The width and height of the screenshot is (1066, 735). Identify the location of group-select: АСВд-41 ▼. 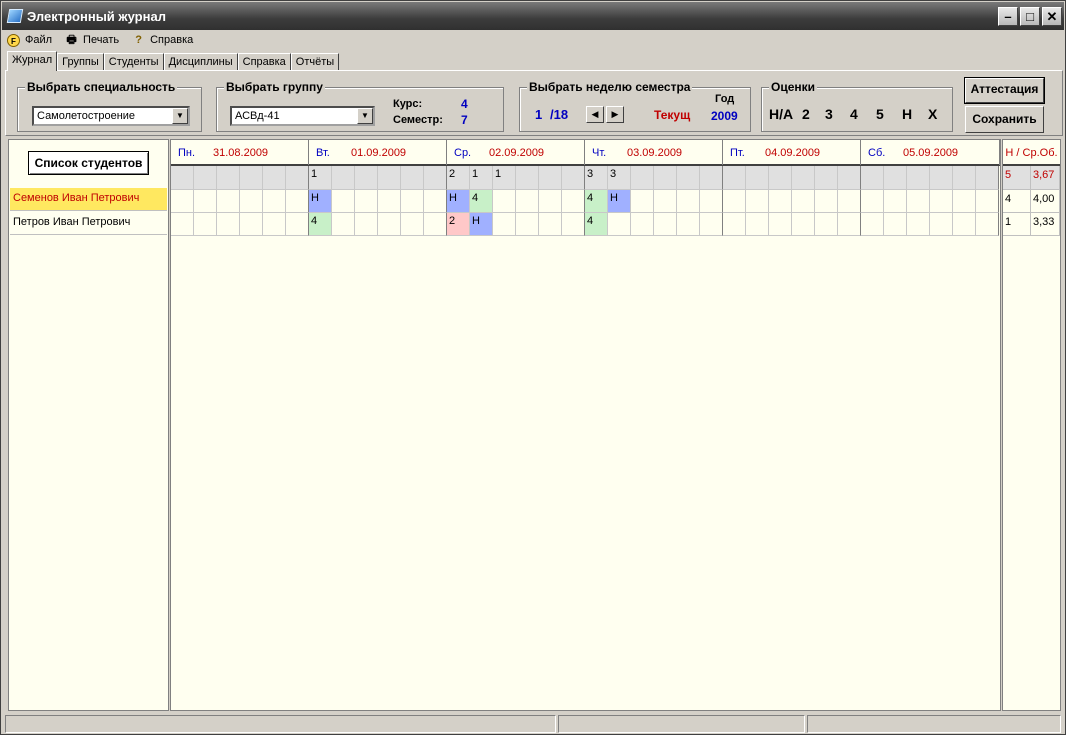
(302, 116).